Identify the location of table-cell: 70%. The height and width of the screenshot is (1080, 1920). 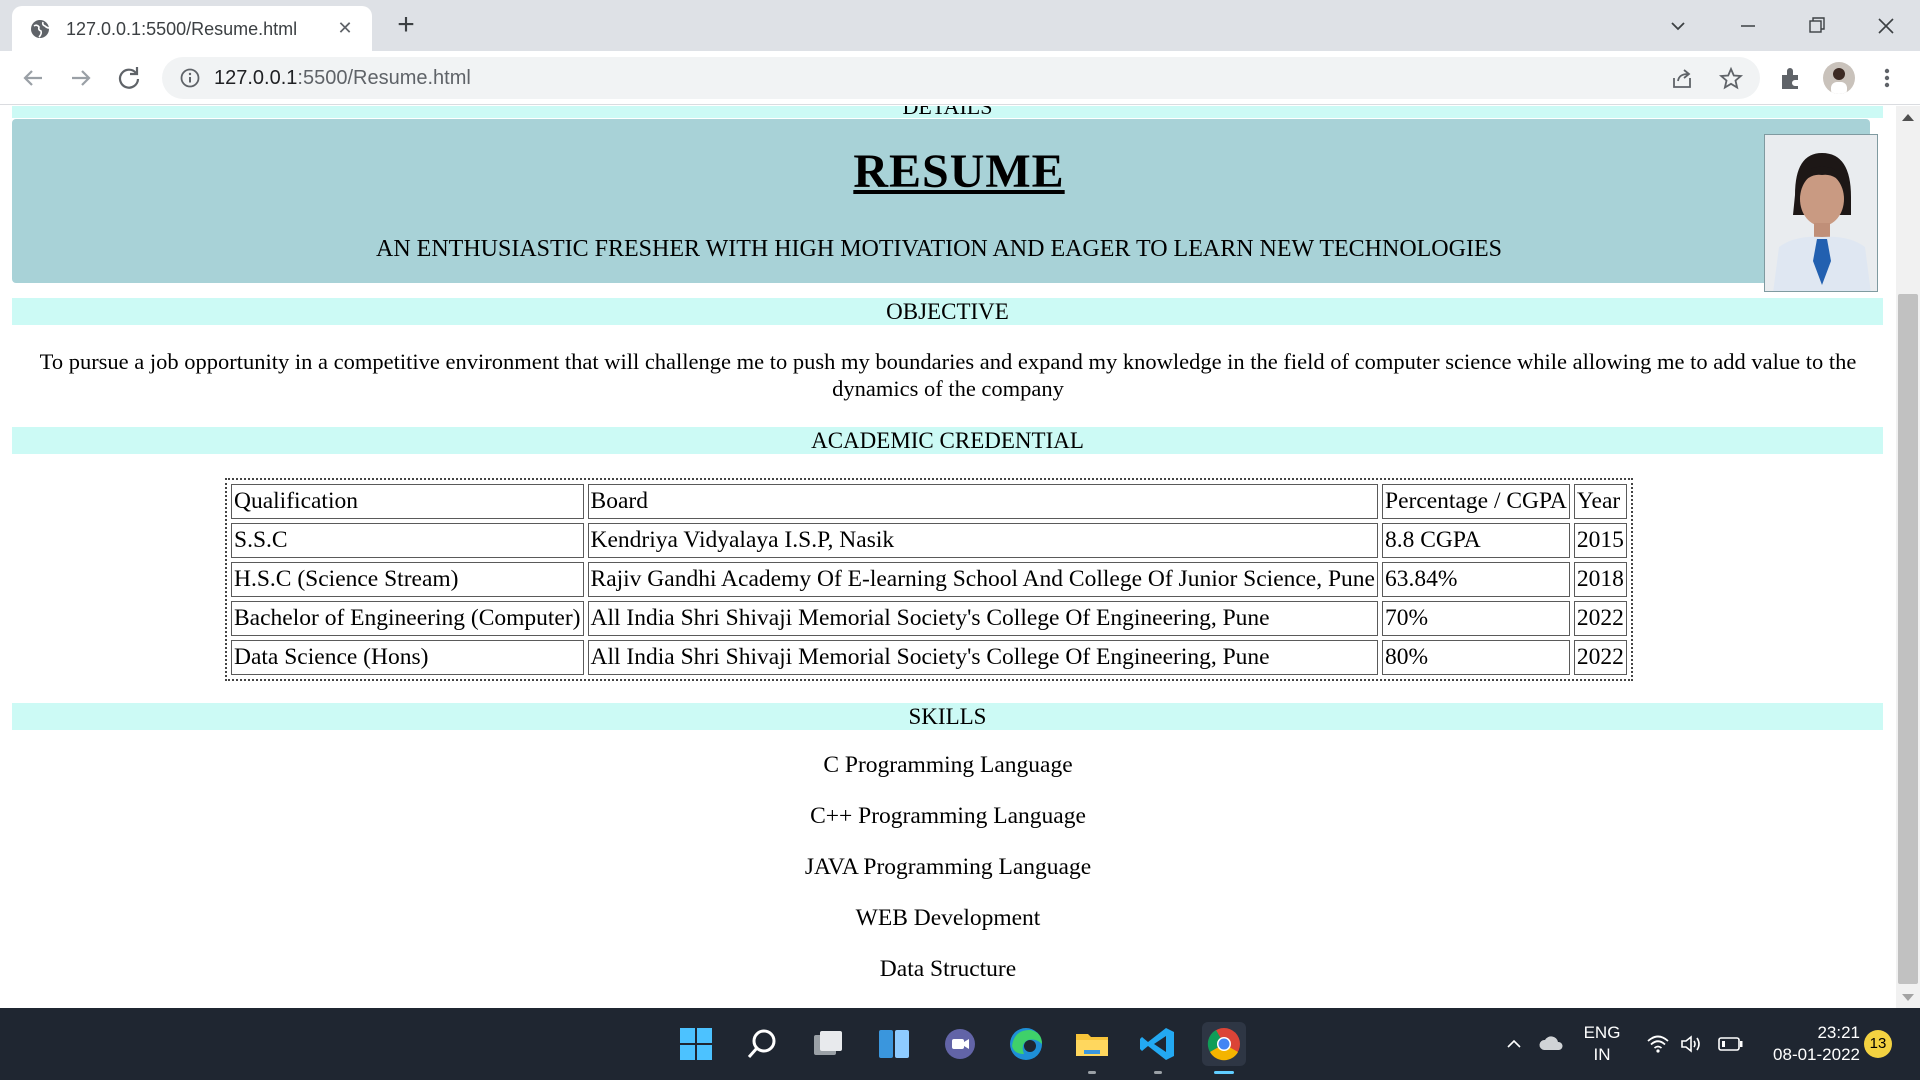
(1476, 618).